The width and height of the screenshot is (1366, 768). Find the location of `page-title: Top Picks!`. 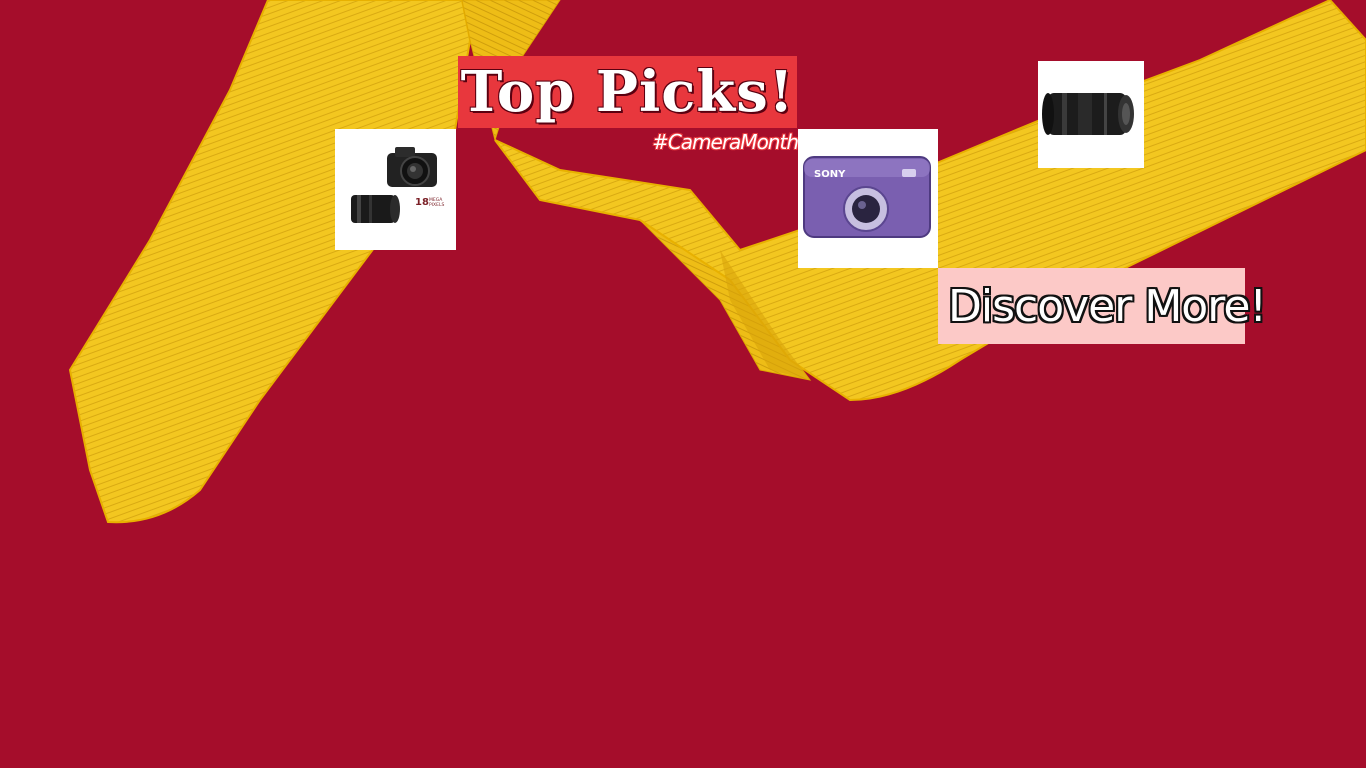

page-title: Top Picks! is located at coordinates (627, 92).